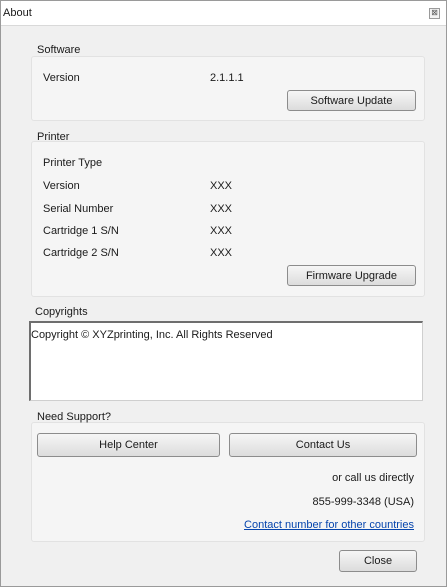 This screenshot has width=447, height=587. I want to click on cartridge-2-value: XXX, so click(221, 253).